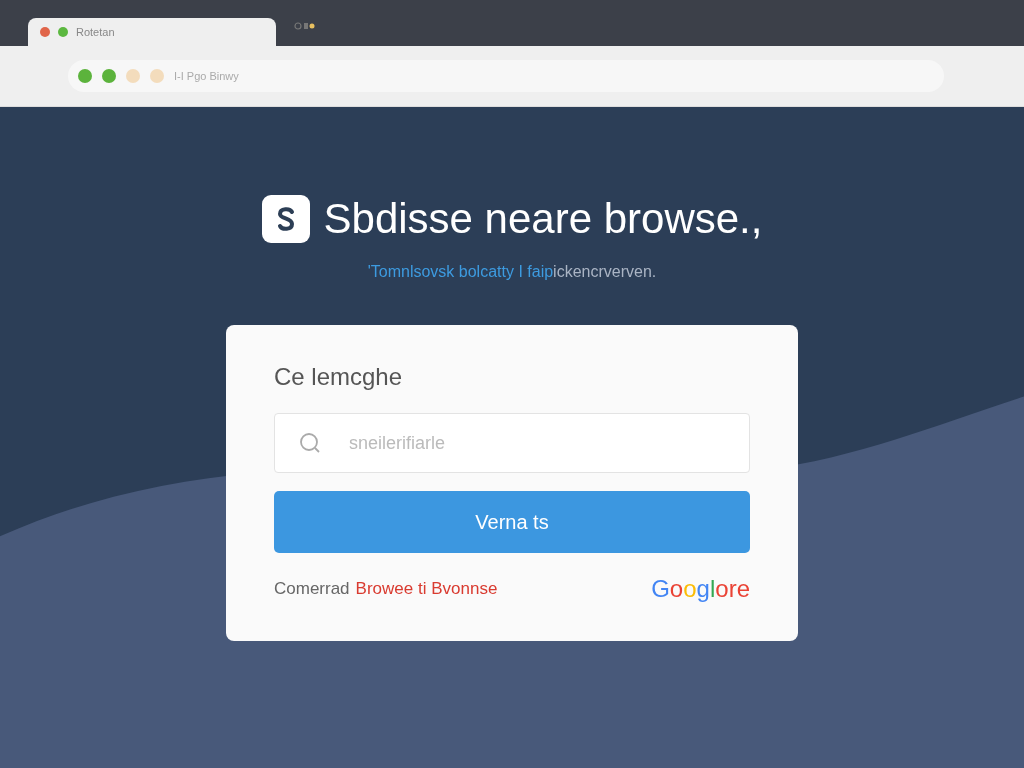  I want to click on browser-tab: Rotetan, so click(152, 32).